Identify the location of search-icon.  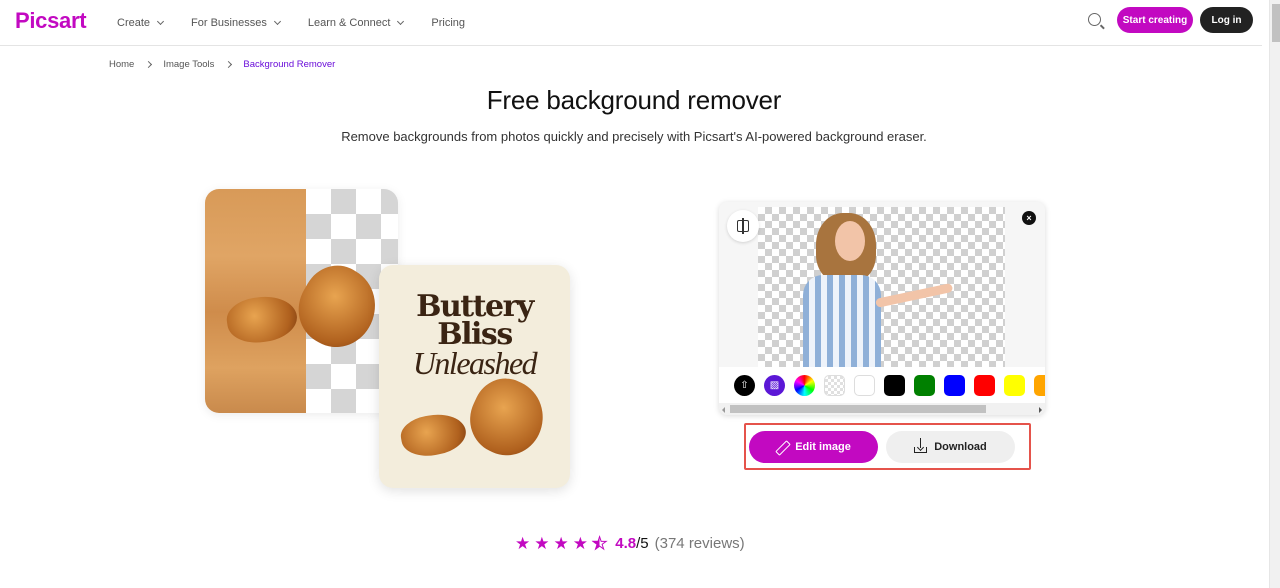
(1094, 19).